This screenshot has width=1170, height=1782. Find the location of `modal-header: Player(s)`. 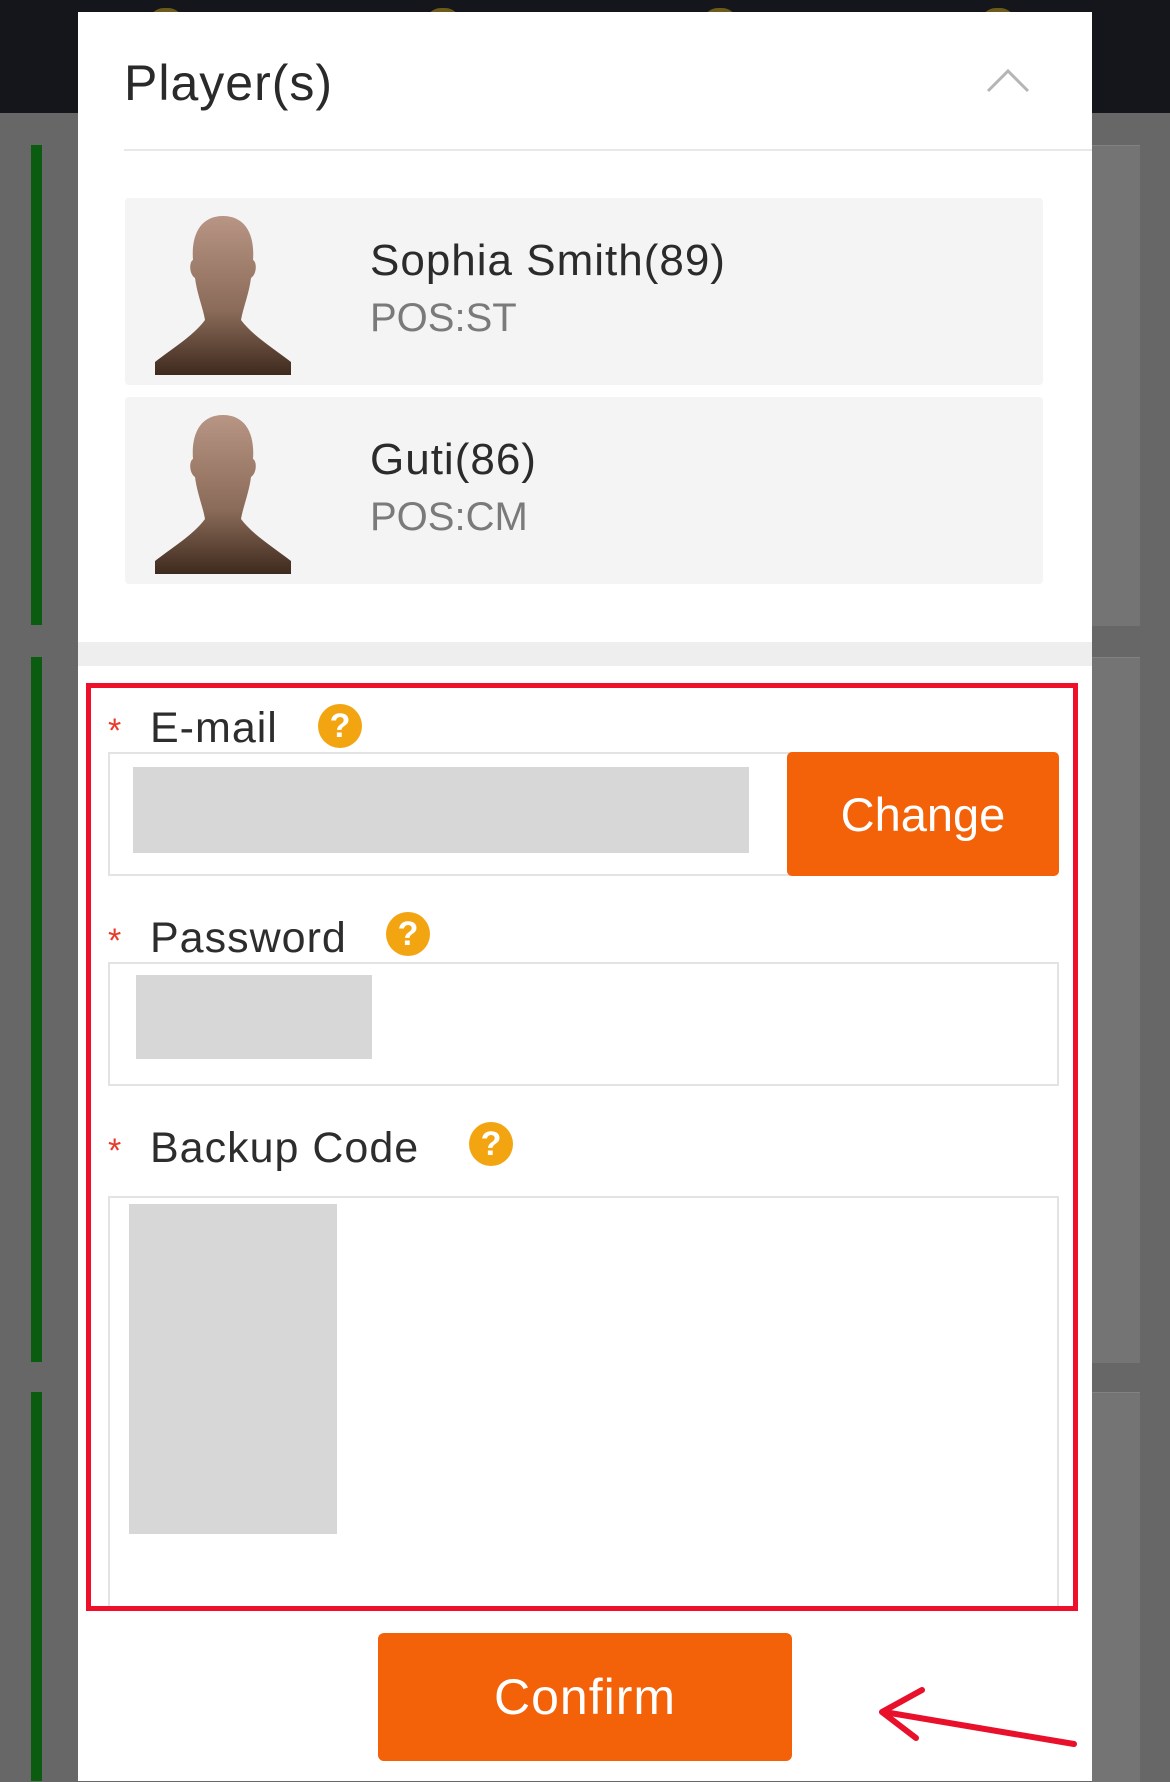

modal-header: Player(s) is located at coordinates (585, 81).